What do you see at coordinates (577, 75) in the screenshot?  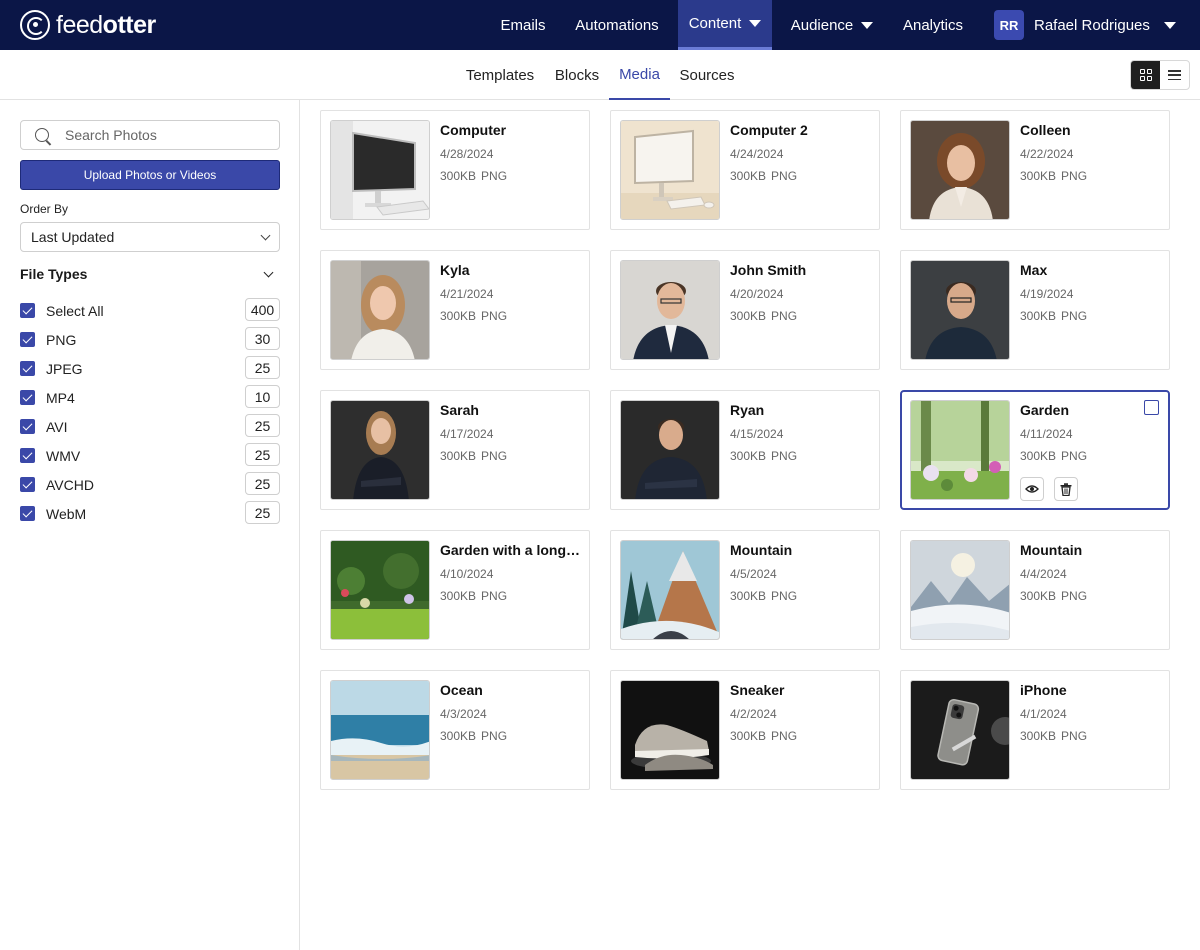 I see `tab-blocks: Blocks` at bounding box center [577, 75].